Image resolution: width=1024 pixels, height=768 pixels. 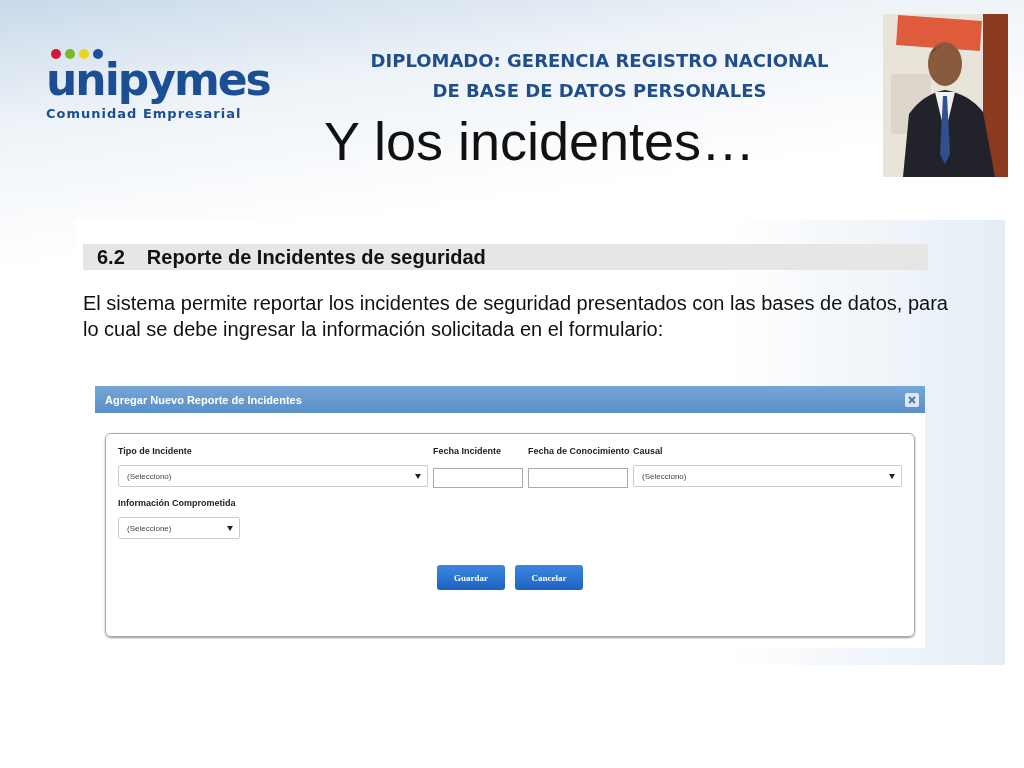 I want to click on form-button: Cancelar, so click(x=549, y=577).